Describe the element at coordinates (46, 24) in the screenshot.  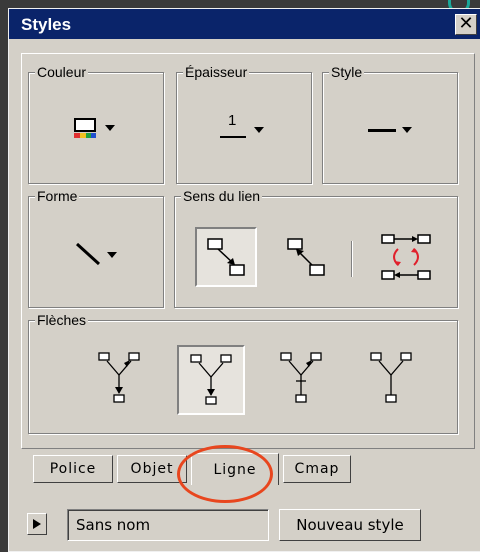
I see `window-title: Styles` at that location.